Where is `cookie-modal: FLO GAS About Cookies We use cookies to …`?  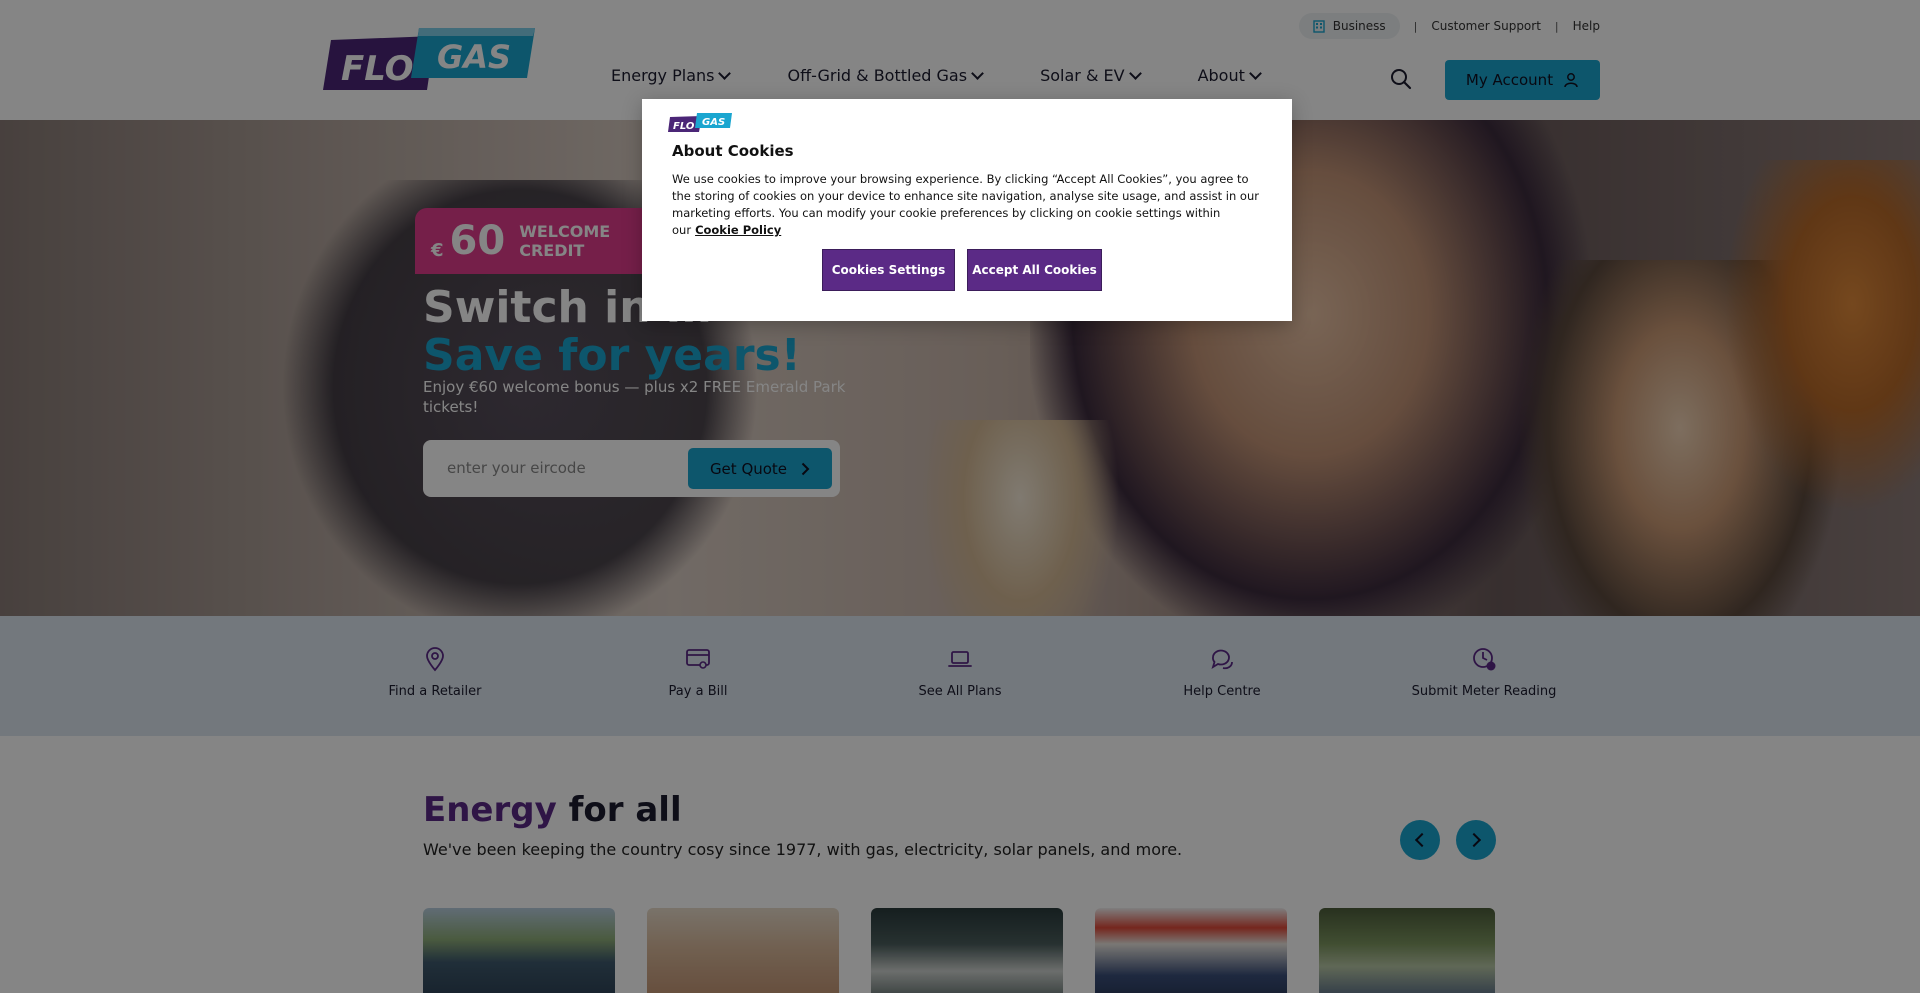
cookie-modal: FLO GAS About Cookies We use cookies to … is located at coordinates (967, 210).